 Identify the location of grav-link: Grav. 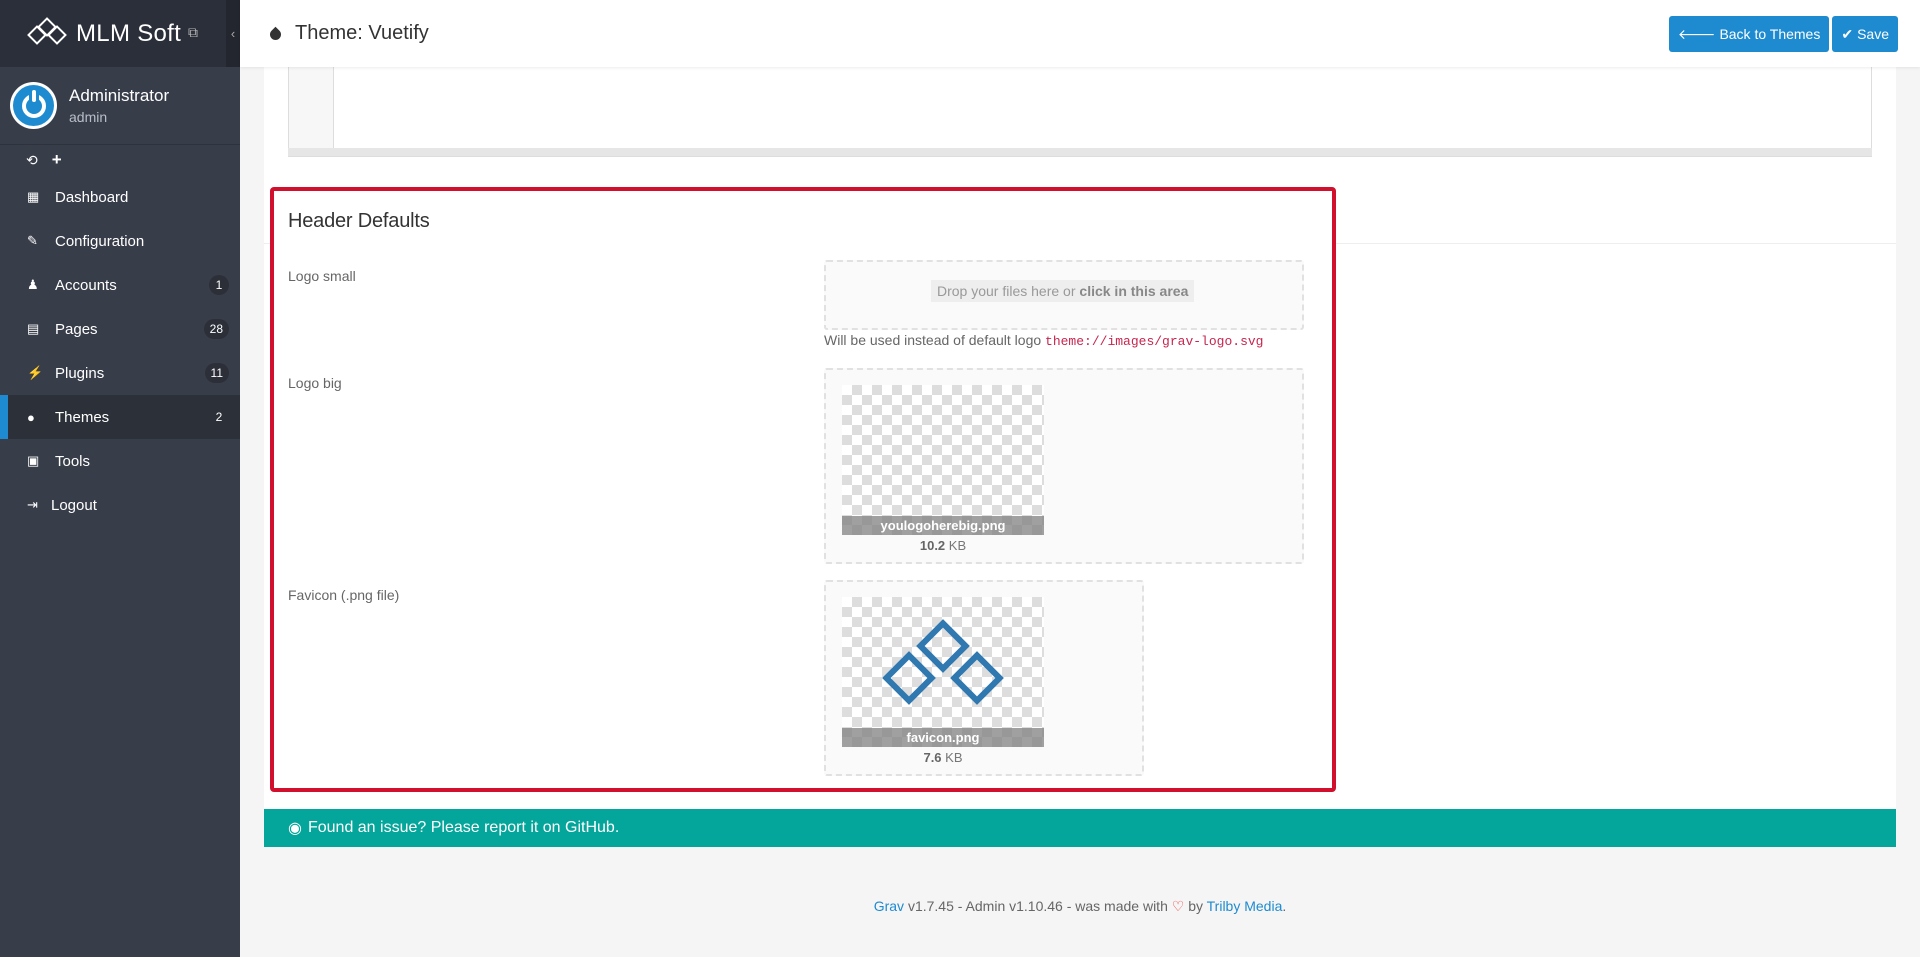
(889, 906).